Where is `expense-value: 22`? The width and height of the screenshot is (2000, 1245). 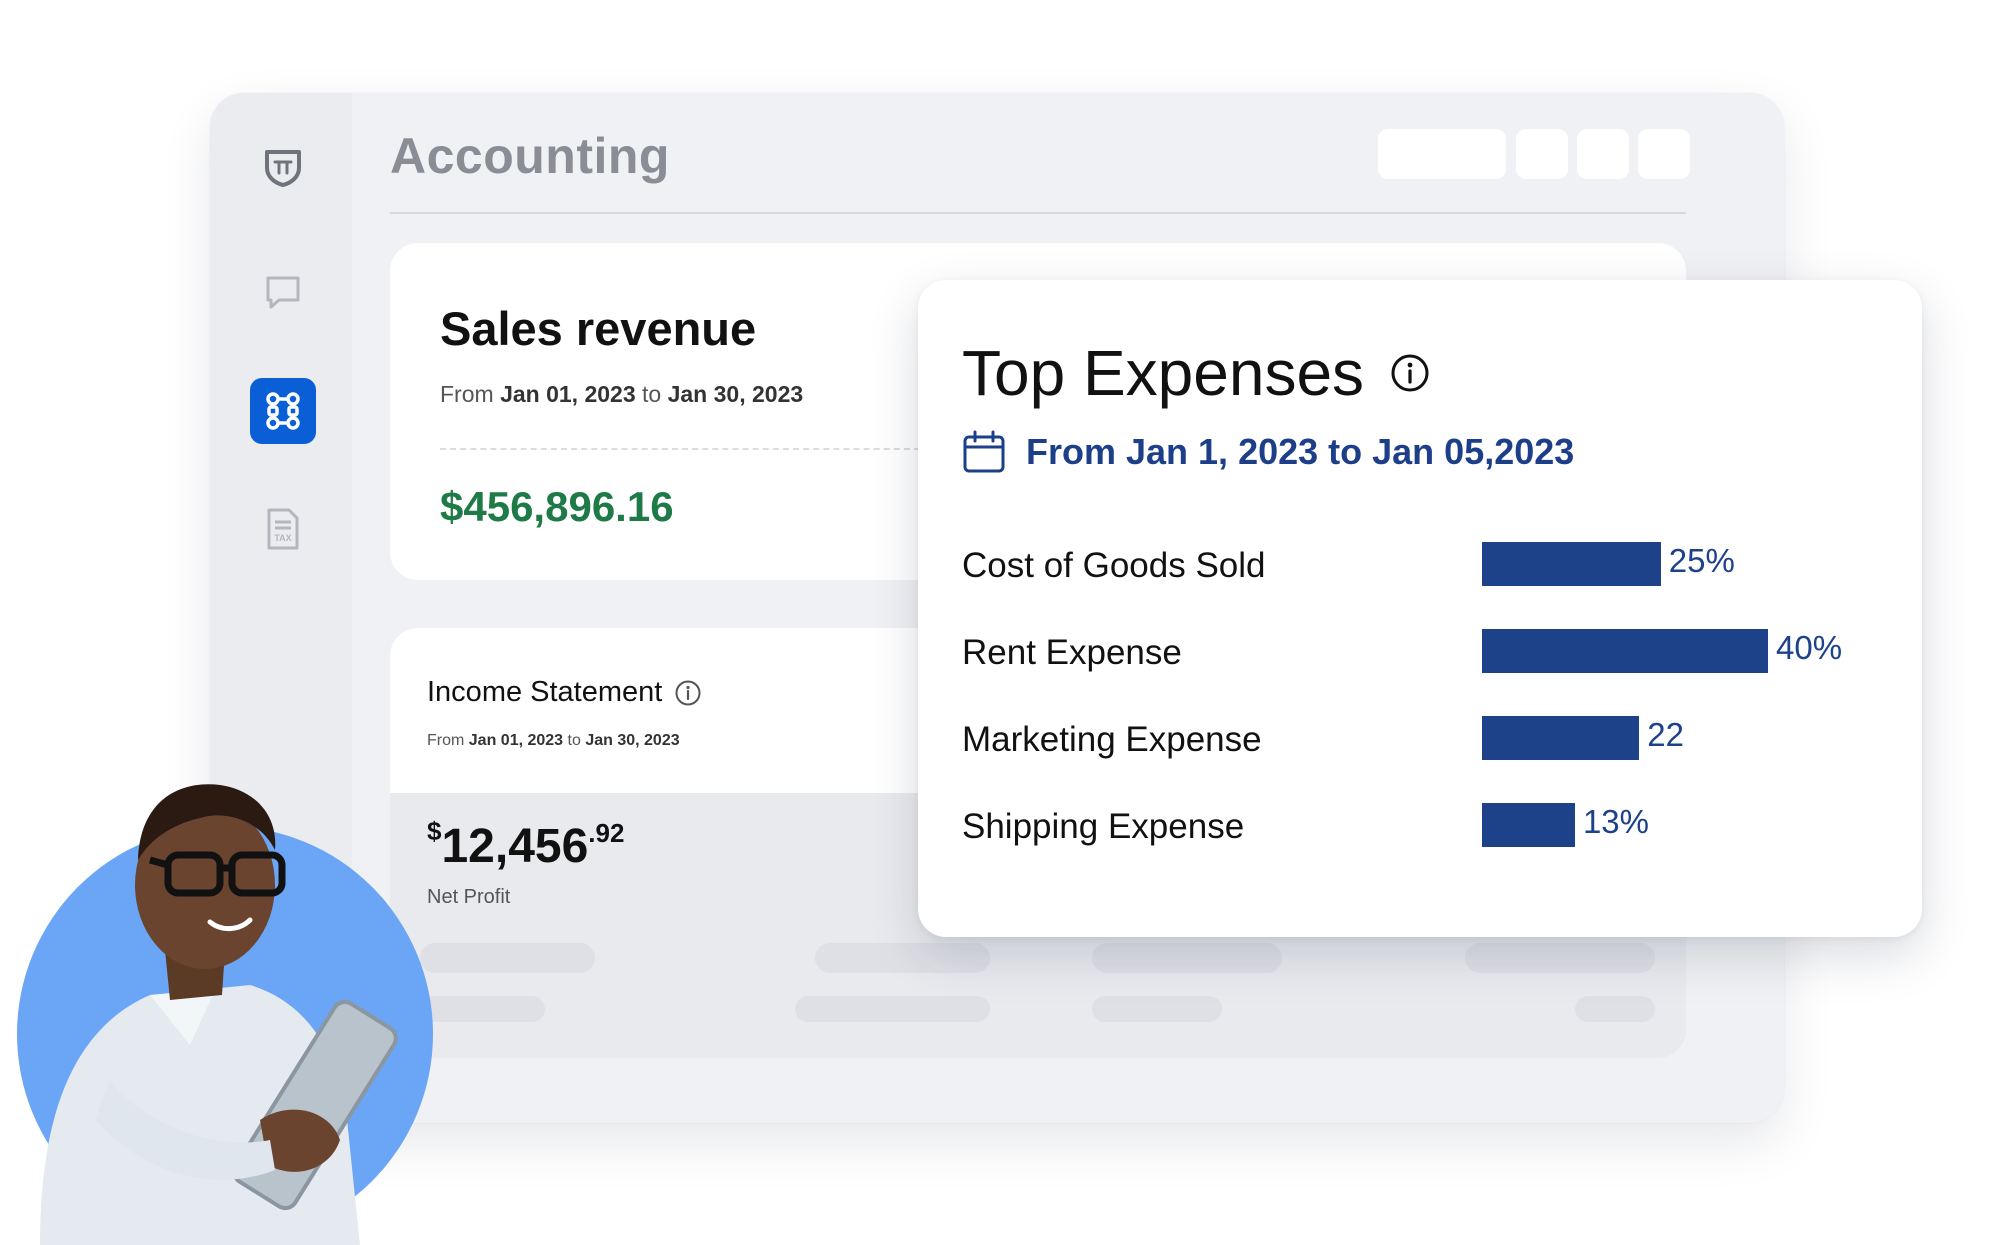 expense-value: 22 is located at coordinates (1666, 734).